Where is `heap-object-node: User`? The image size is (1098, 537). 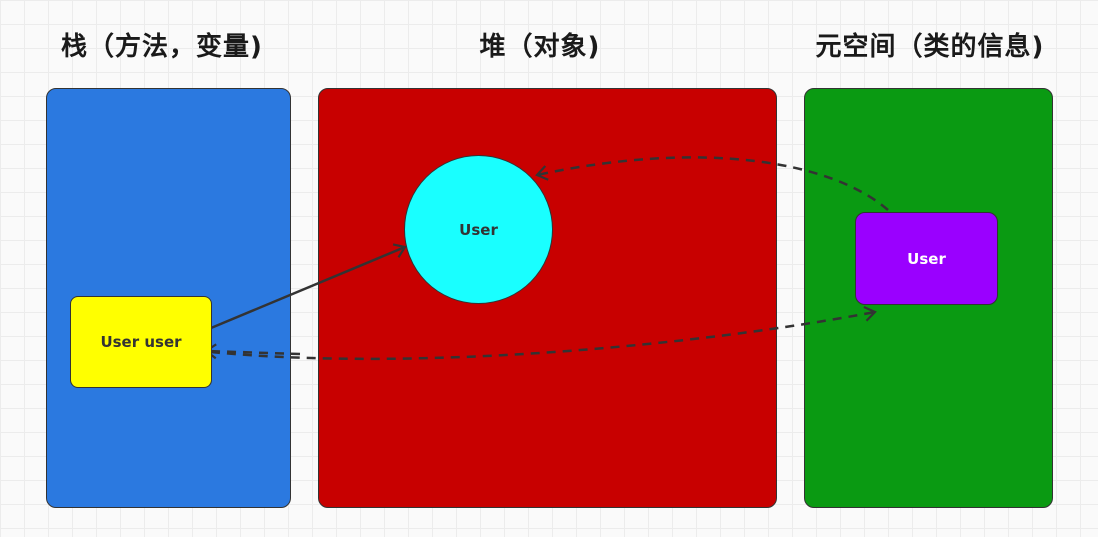
heap-object-node: User is located at coordinates (478, 229).